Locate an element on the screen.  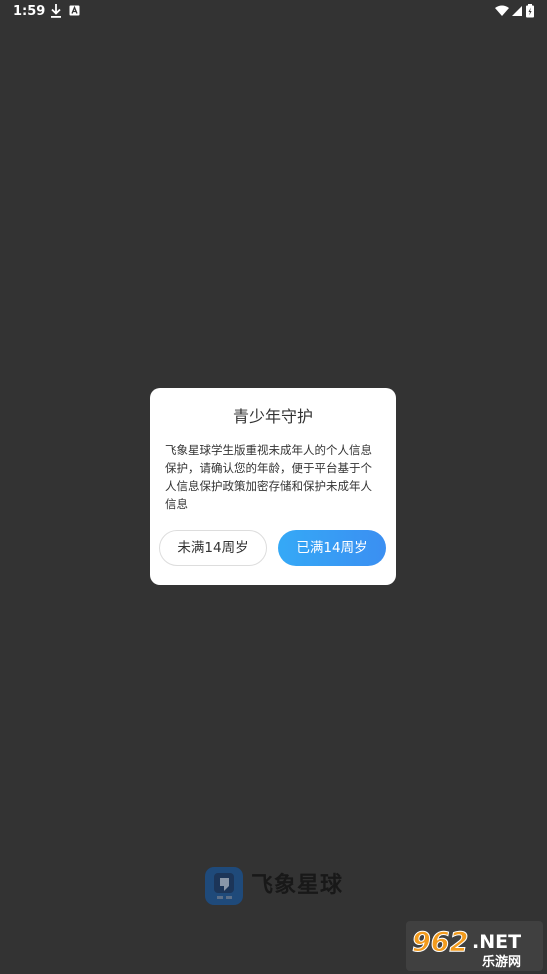
brand-footer: 飞象星球 is located at coordinates (274, 886).